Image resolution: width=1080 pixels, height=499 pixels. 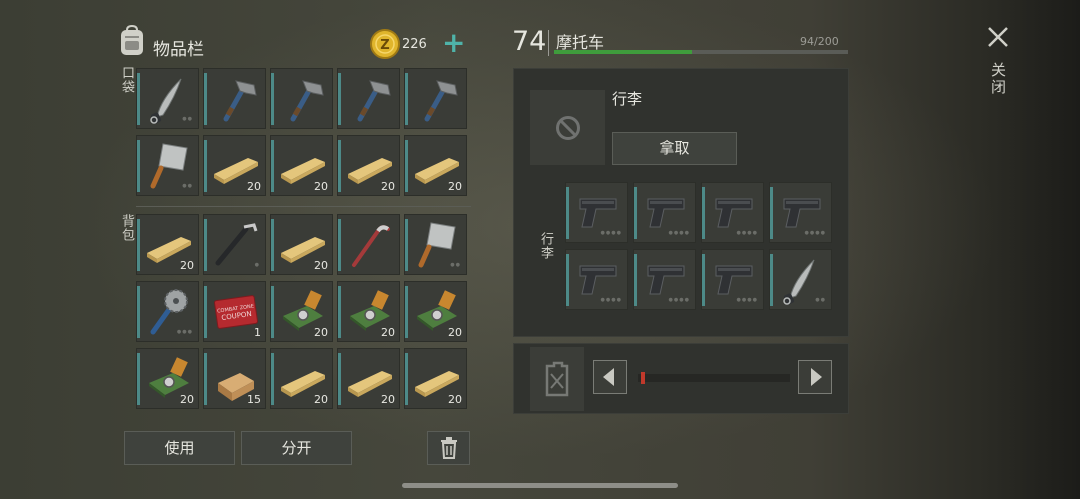 I want to click on close-icon, so click(x=998, y=37).